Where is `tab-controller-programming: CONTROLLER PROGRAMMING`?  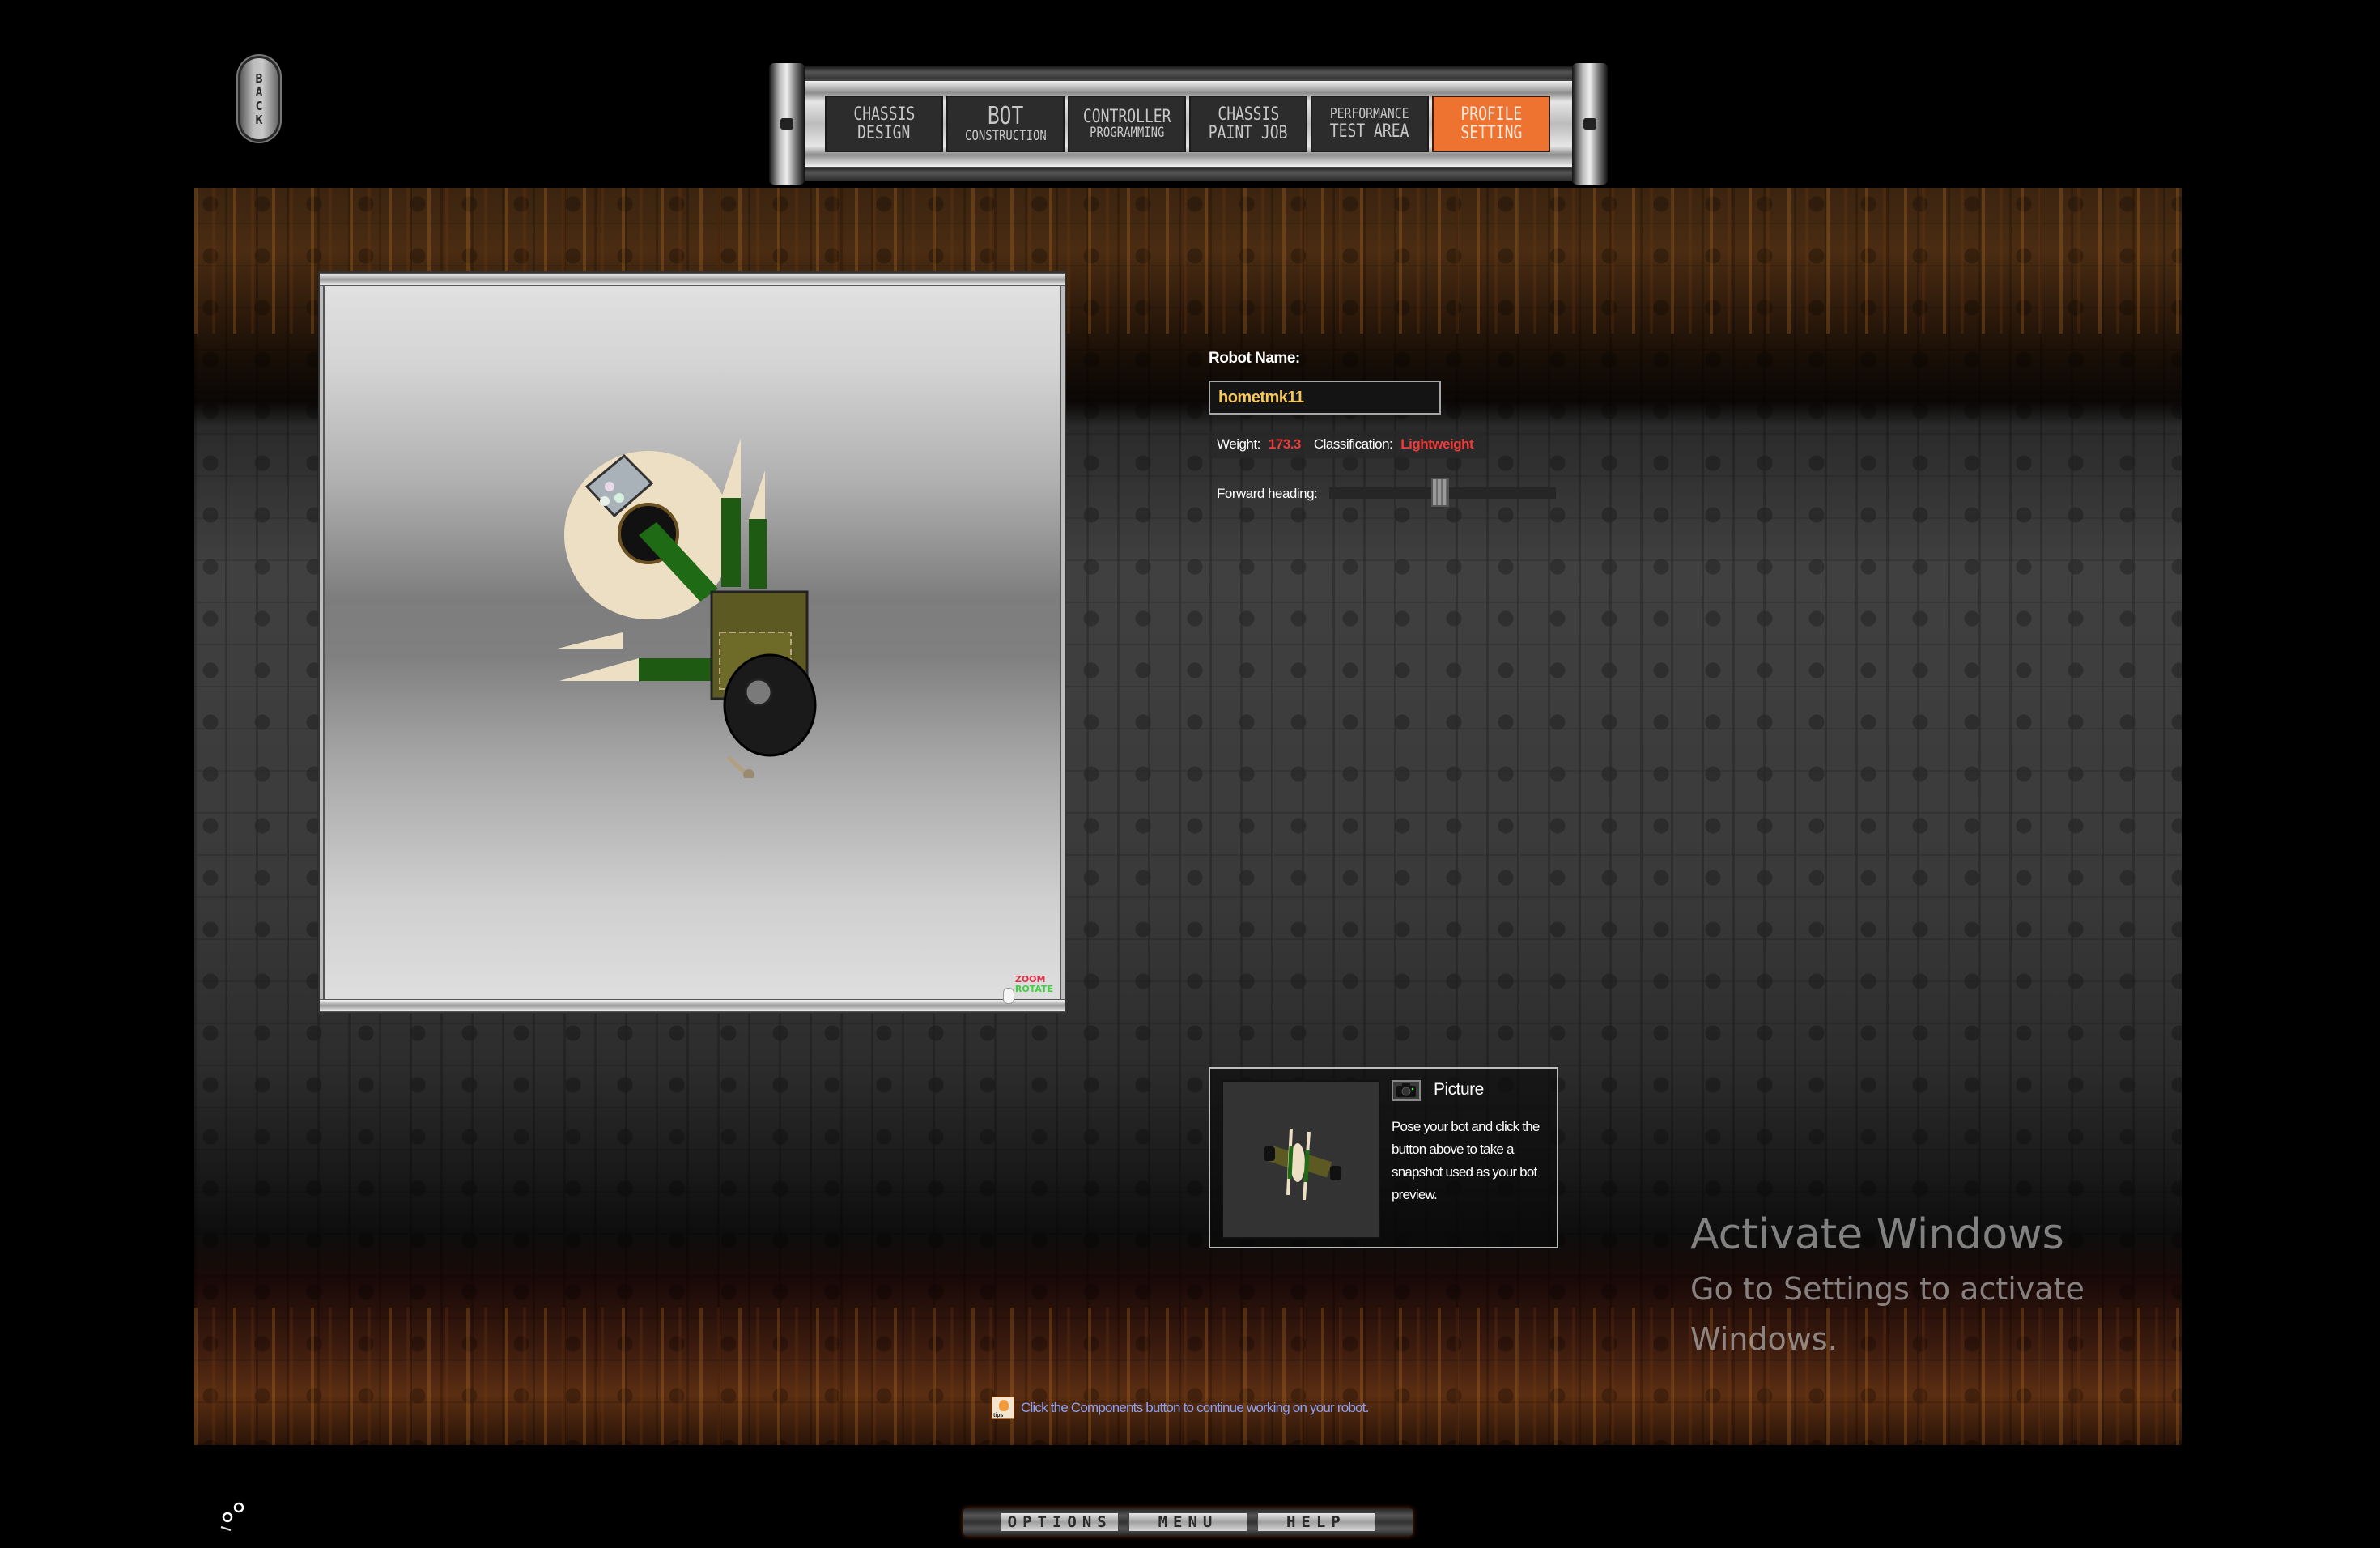 tab-controller-programming: CONTROLLER PROGRAMMING is located at coordinates (1127, 124).